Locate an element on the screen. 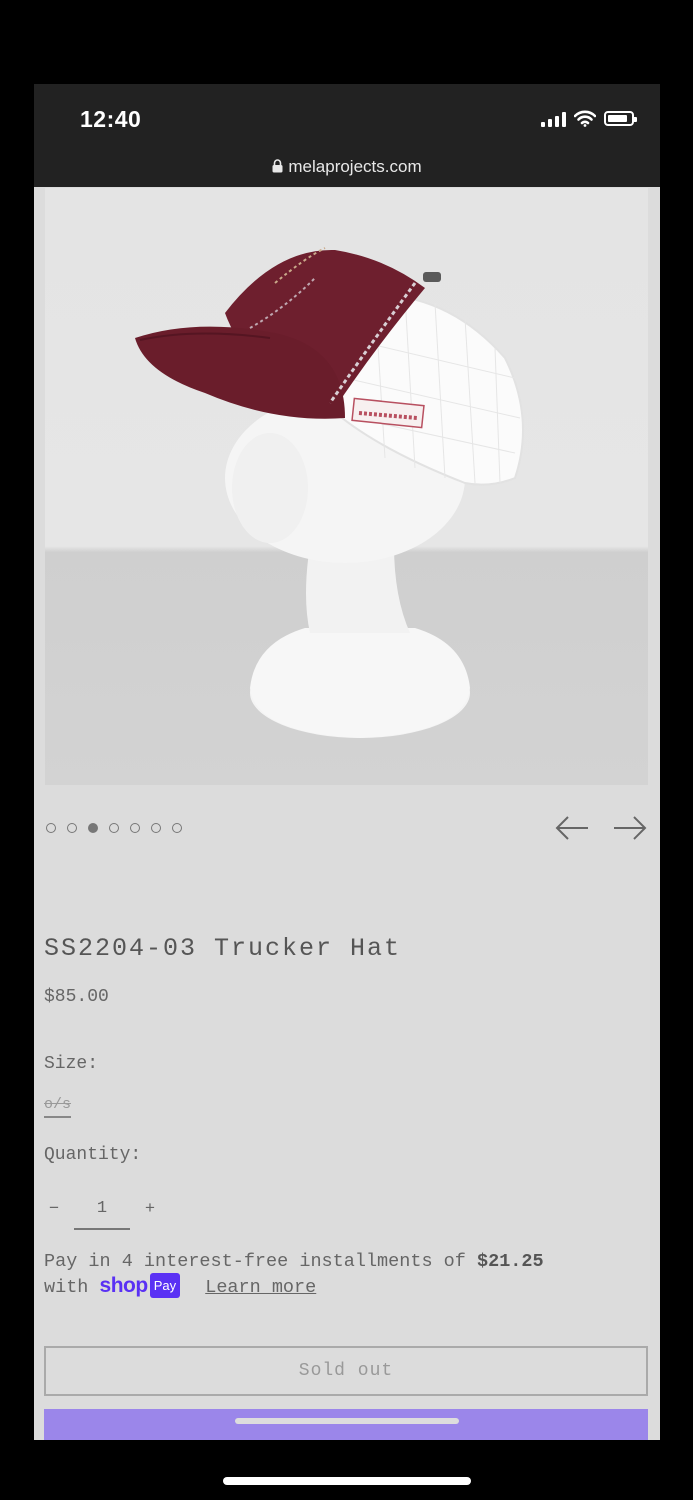 The width and height of the screenshot is (693, 1500). status-icons is located at coordinates (589, 118).